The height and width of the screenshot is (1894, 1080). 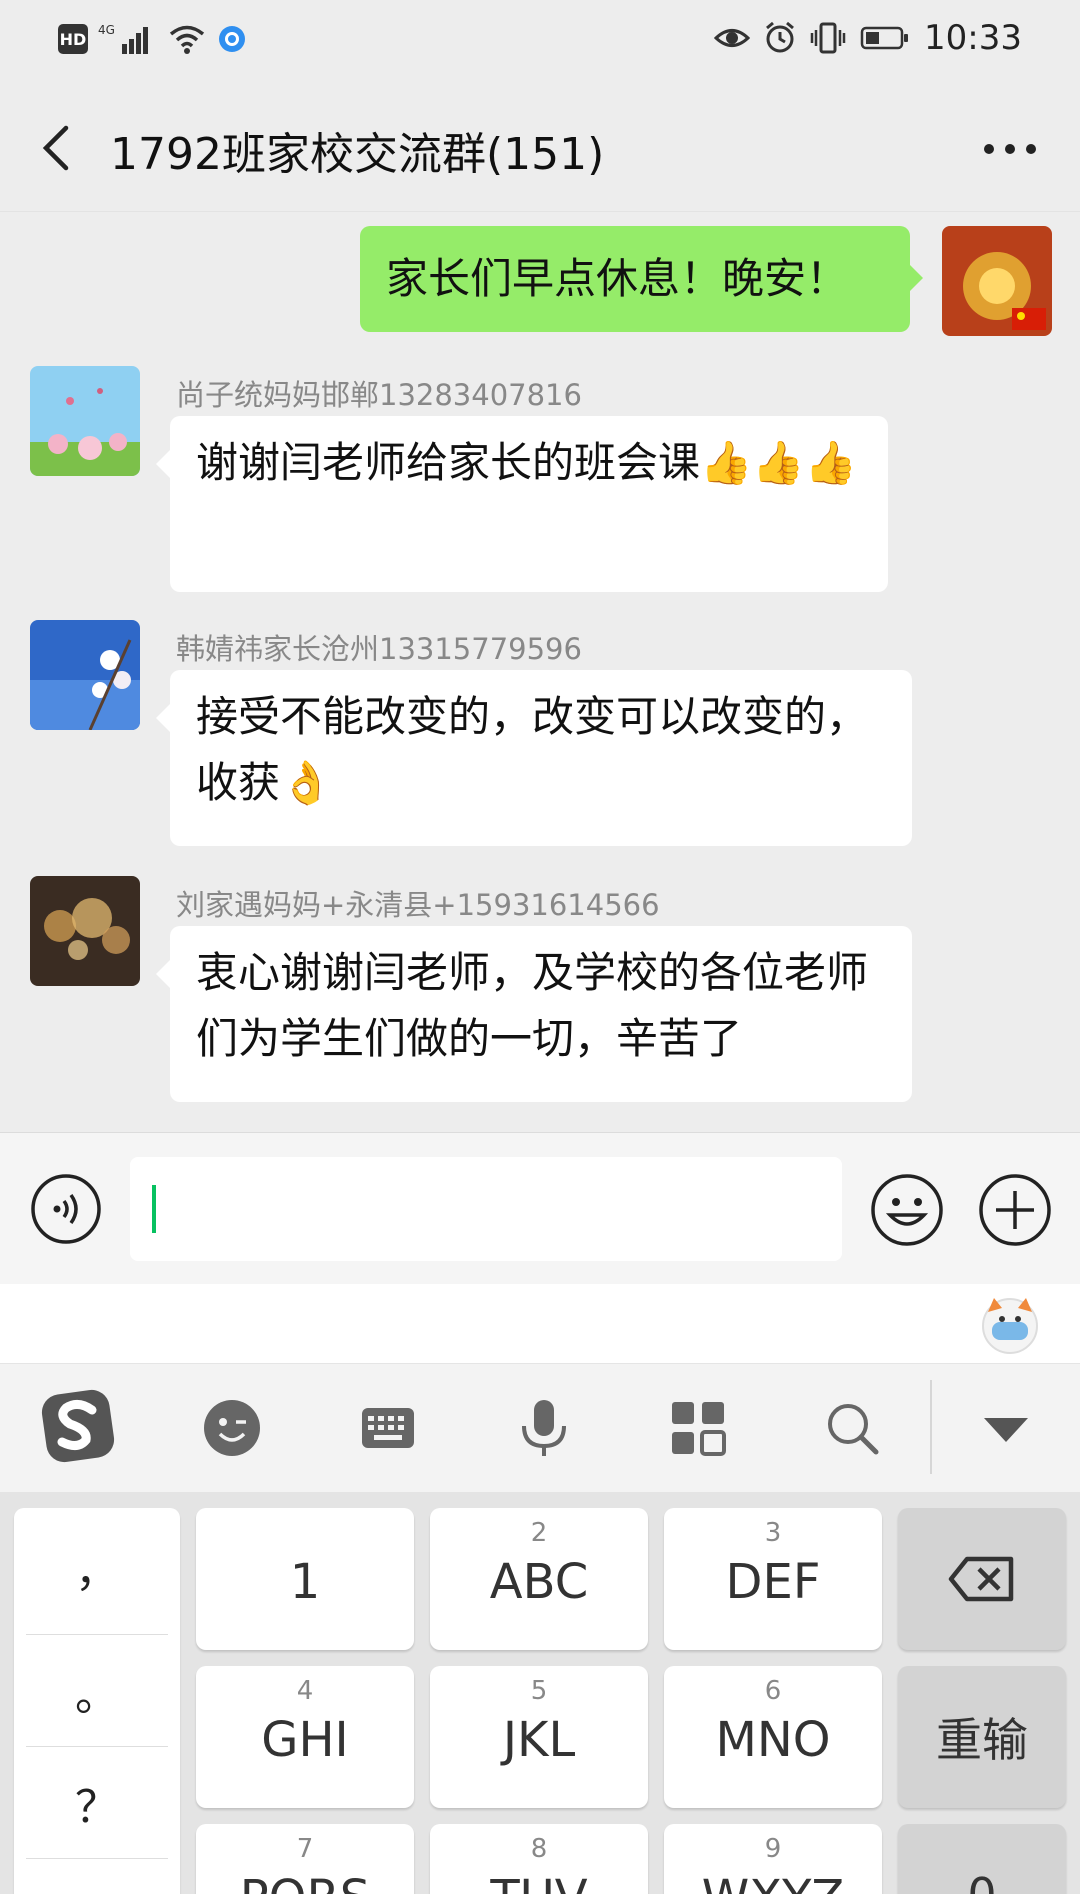 I want to click on punct-key: ！, so click(x=97, y=1877).